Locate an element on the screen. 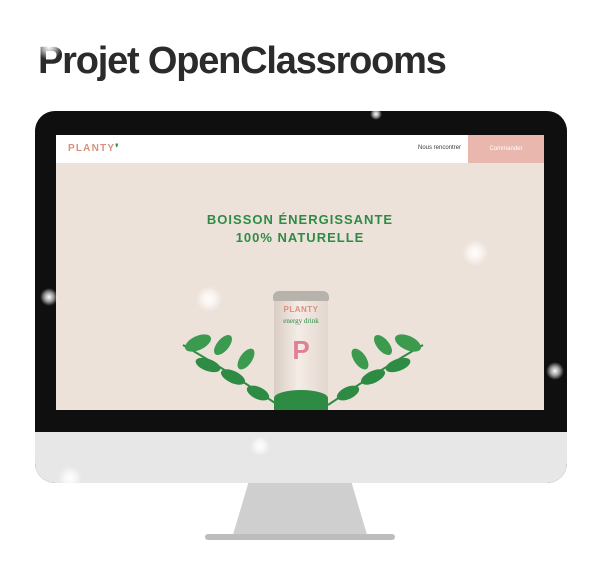 The width and height of the screenshot is (600, 578). hero-title-line-2: 100% NATURELLE is located at coordinates (300, 237).